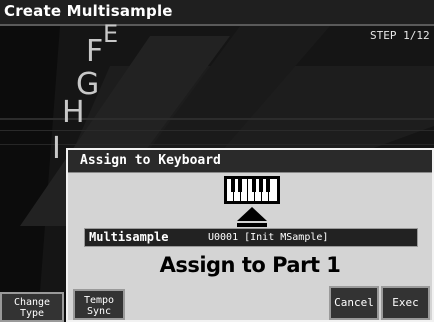  Describe the element at coordinates (250, 161) in the screenshot. I see `dialog-title-bar: Assign to Keyboard` at that location.